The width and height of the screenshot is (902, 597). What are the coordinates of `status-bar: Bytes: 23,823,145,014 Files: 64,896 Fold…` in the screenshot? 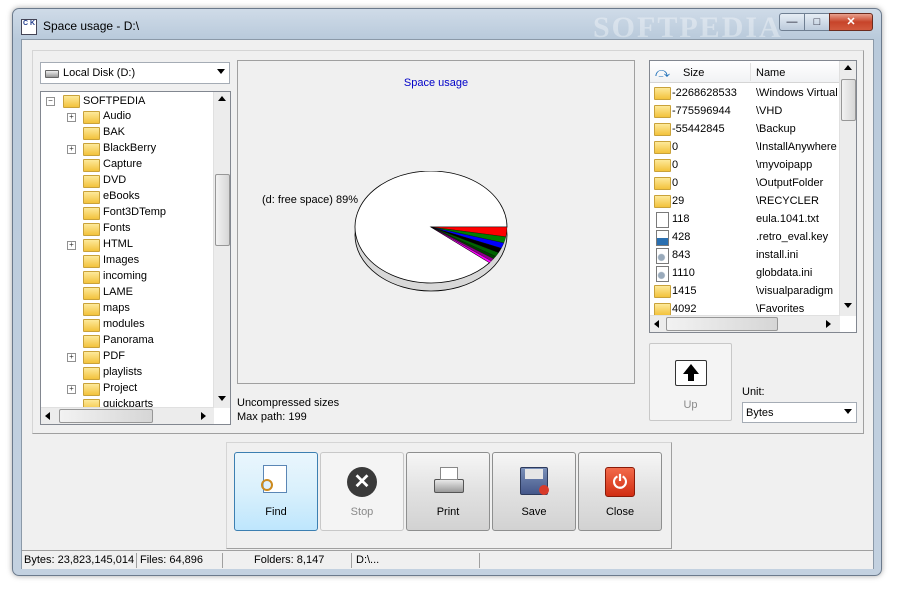 It's located at (447, 559).